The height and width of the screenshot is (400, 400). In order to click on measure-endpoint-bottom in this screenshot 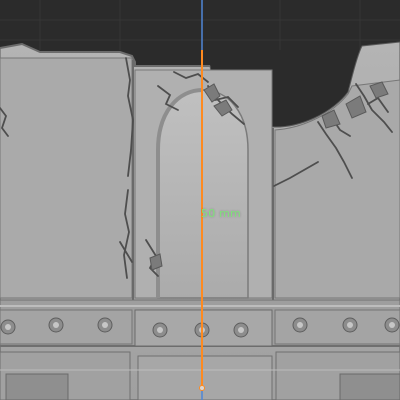, I will do `click(202, 388)`.